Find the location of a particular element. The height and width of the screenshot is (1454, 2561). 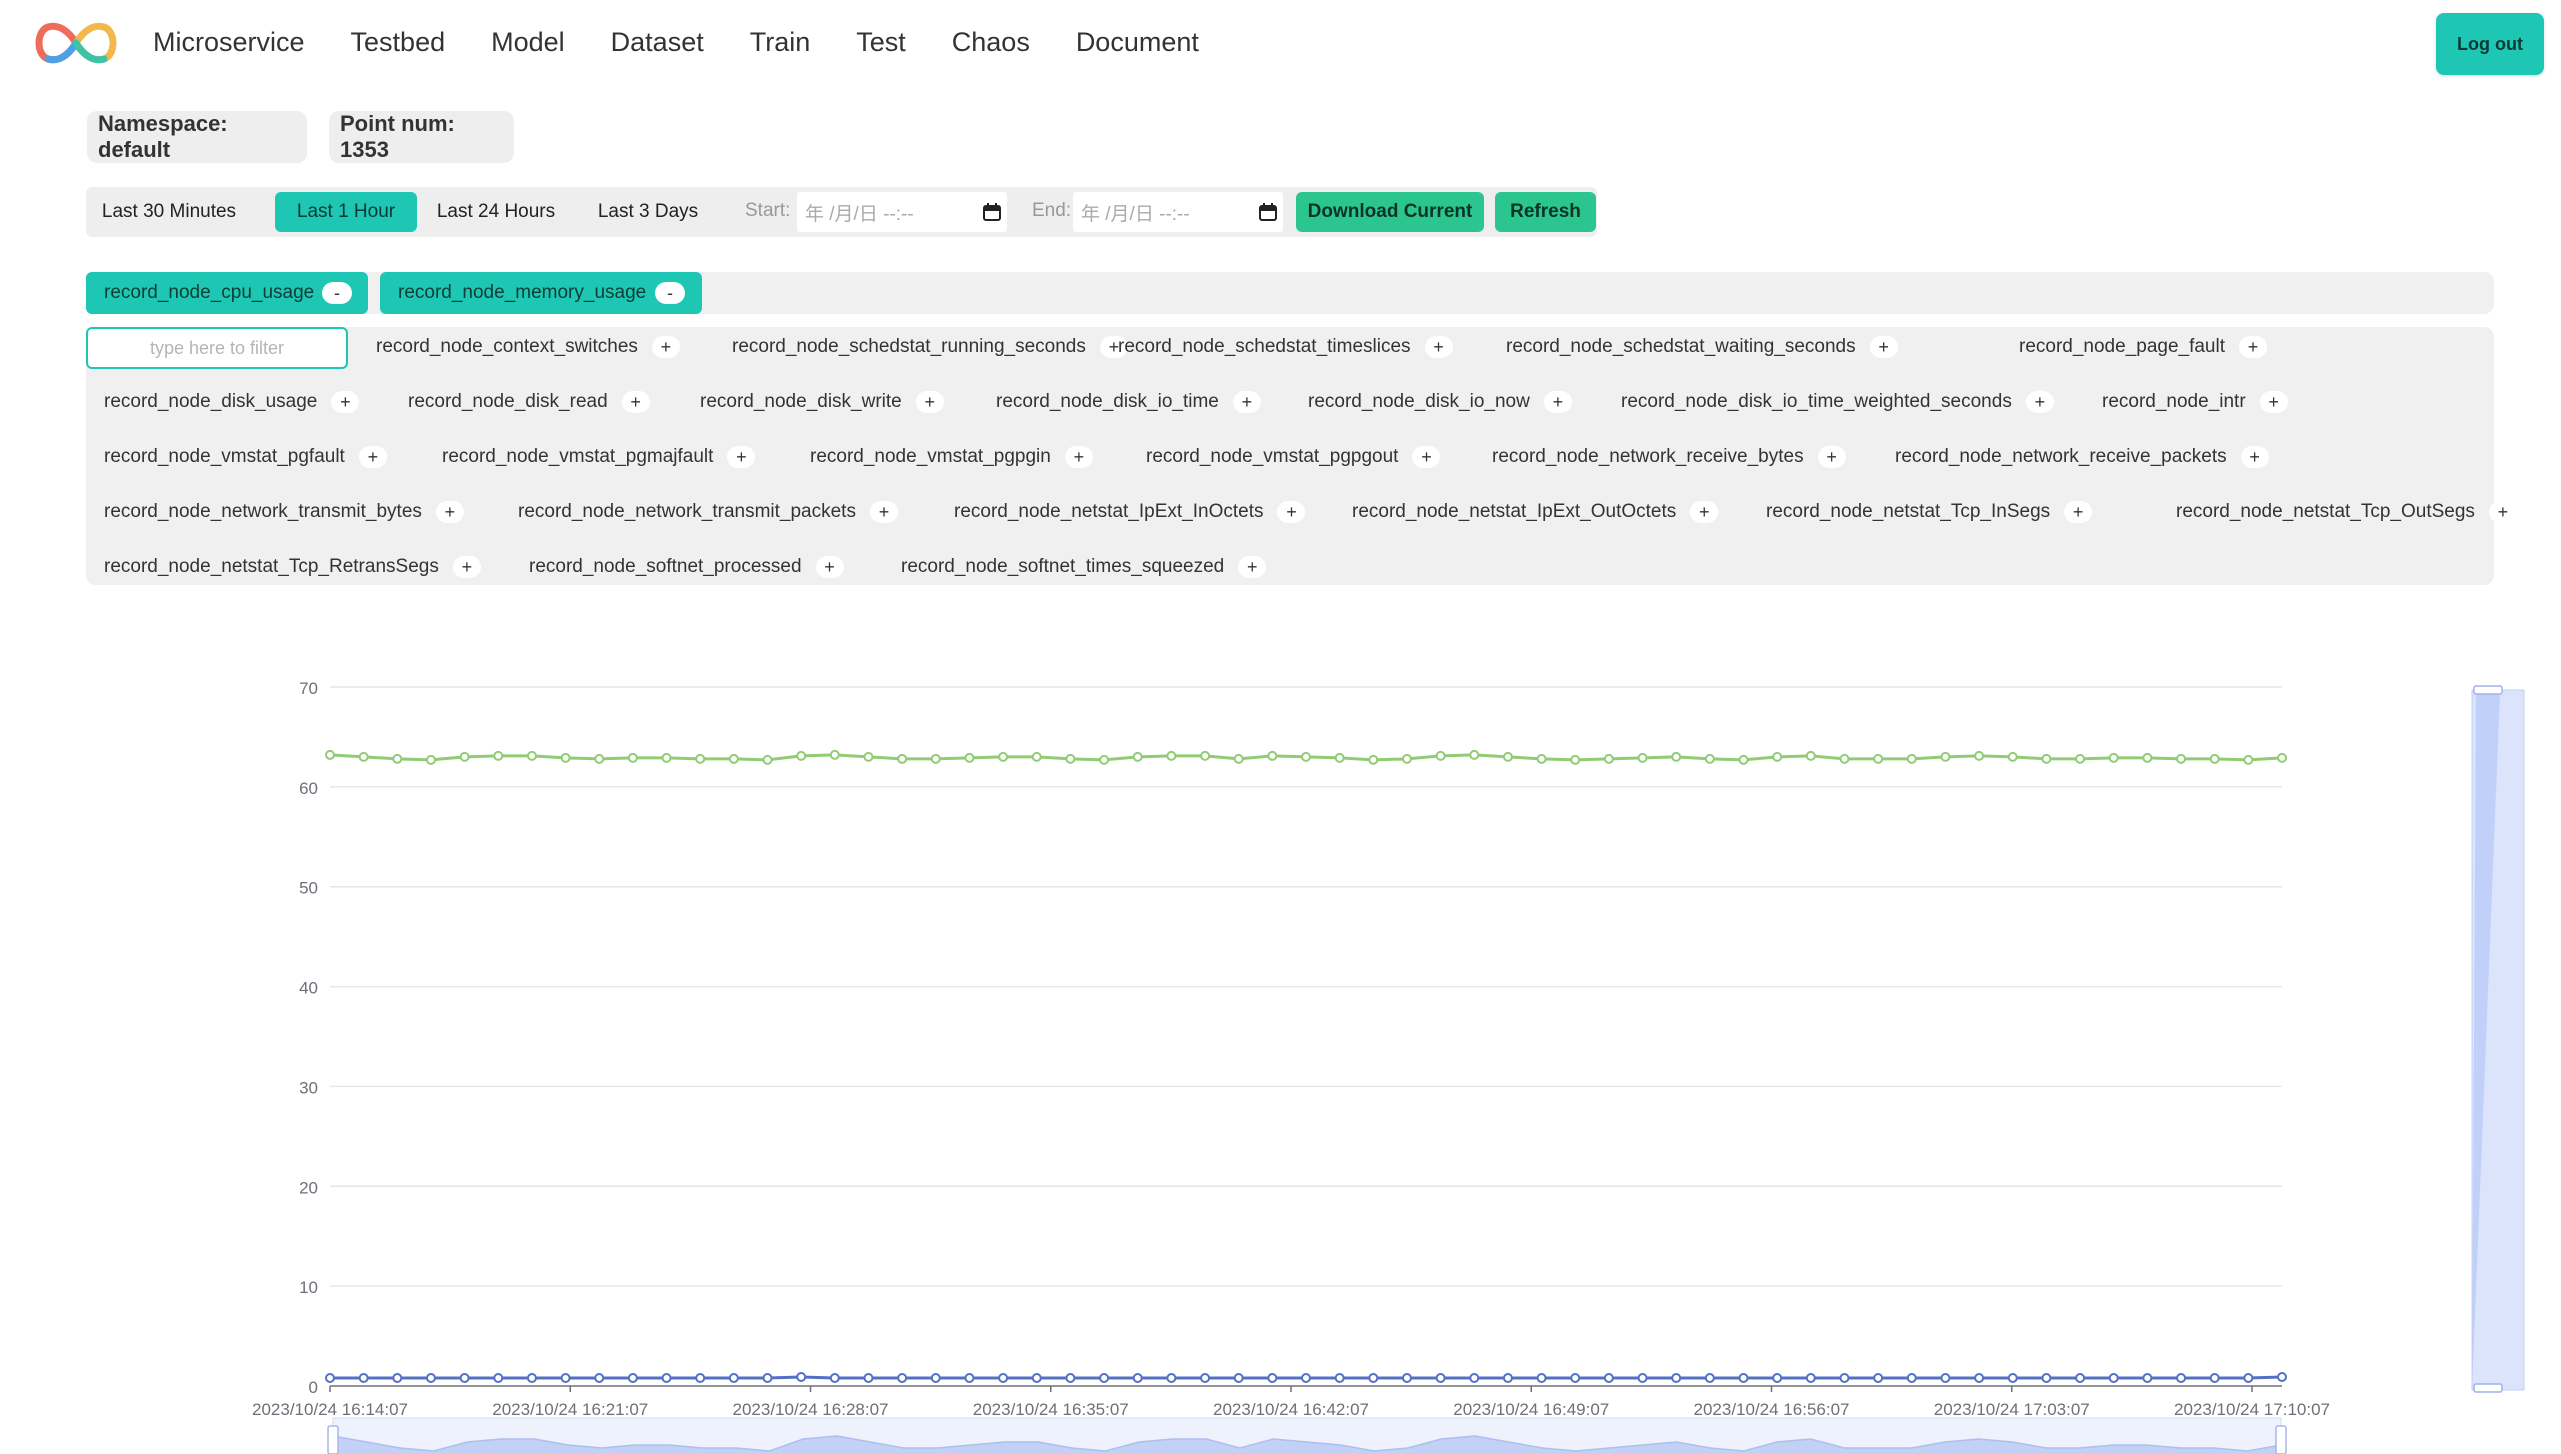

nav-microservice: Microservice is located at coordinates (229, 42).